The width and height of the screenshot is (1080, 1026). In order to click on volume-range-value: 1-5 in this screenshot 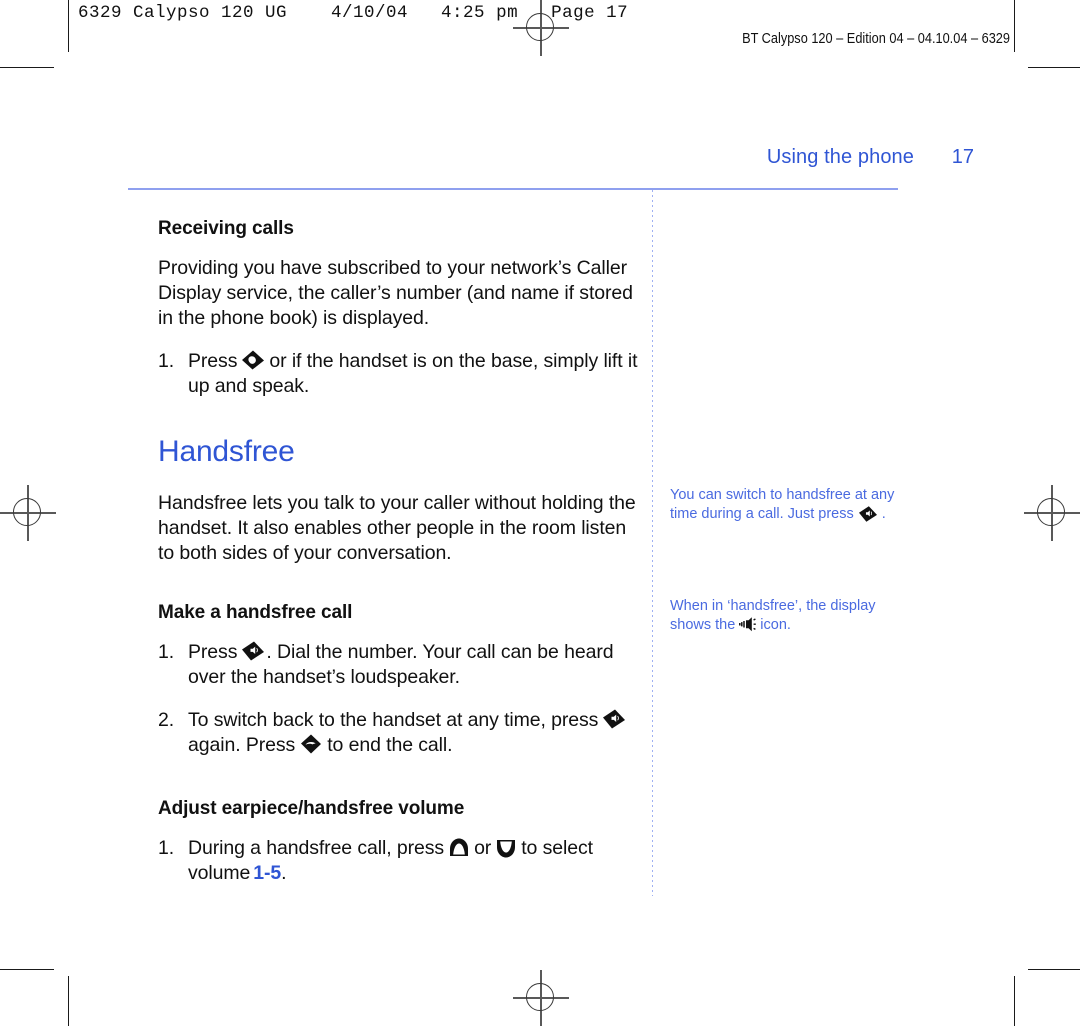, I will do `click(267, 873)`.